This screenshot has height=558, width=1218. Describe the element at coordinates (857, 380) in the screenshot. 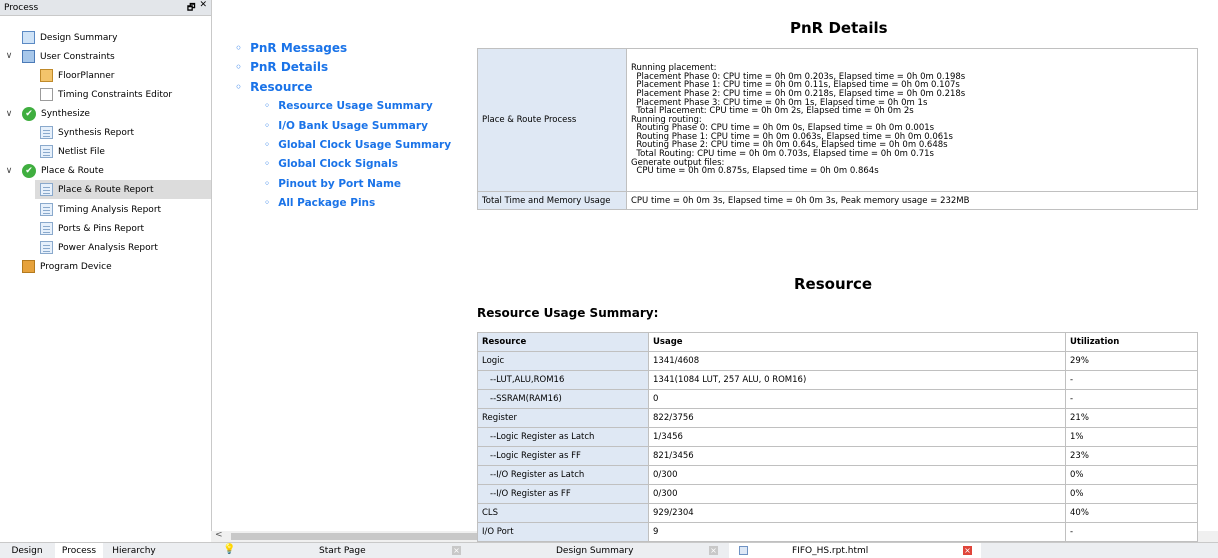

I see `usage-cell: 1341(1084 LUT, 257 ALU, 0 ROM16)` at that location.